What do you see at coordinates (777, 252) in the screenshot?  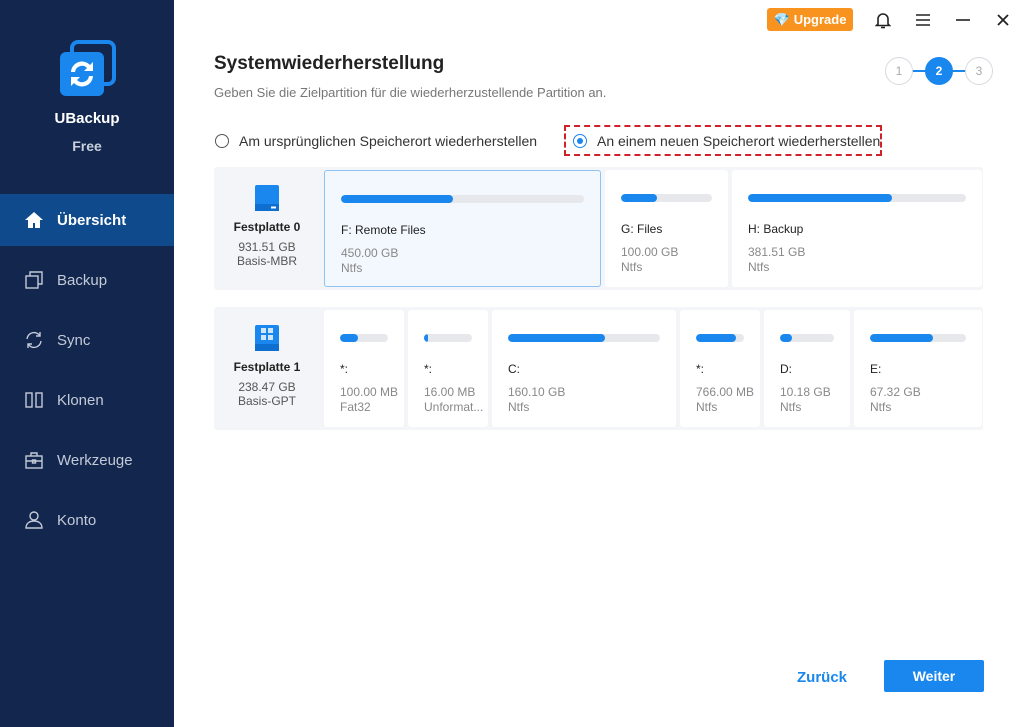 I see `partition-size: 381.51 GB` at bounding box center [777, 252].